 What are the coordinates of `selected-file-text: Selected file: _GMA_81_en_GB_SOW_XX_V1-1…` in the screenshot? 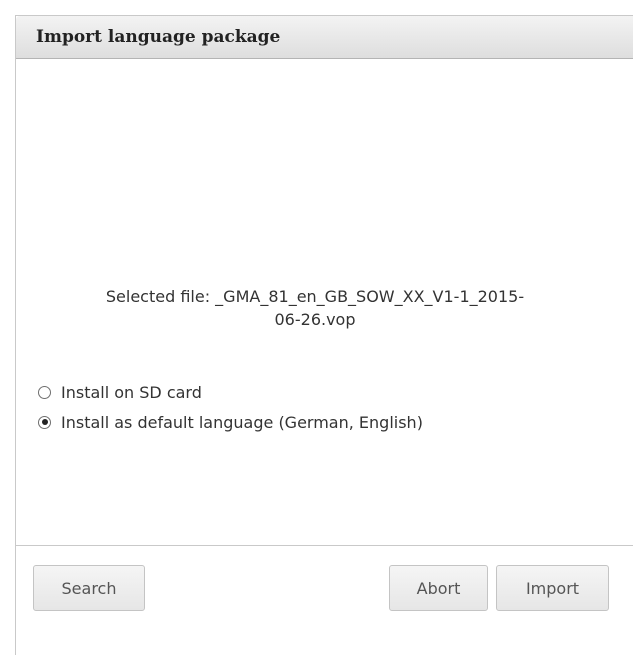 It's located at (315, 308).